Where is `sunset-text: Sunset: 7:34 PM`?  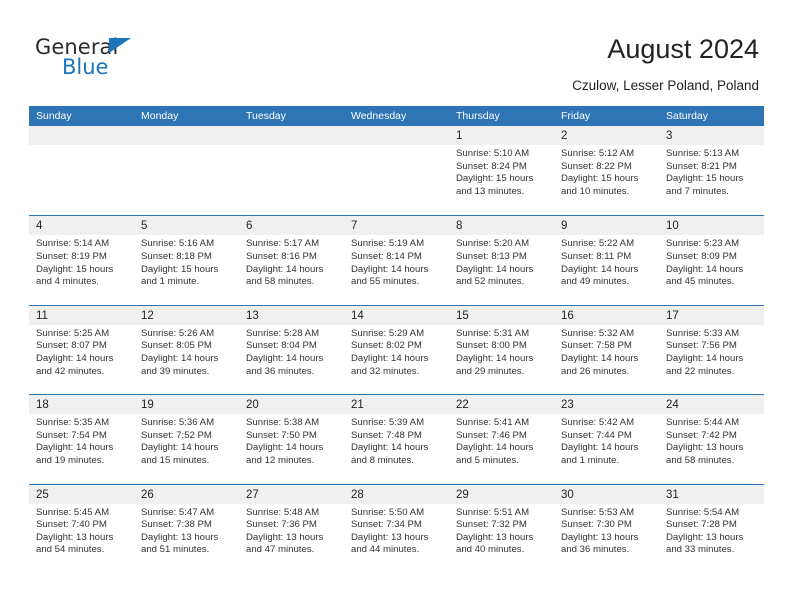
sunset-text: Sunset: 7:34 PM is located at coordinates (386, 525).